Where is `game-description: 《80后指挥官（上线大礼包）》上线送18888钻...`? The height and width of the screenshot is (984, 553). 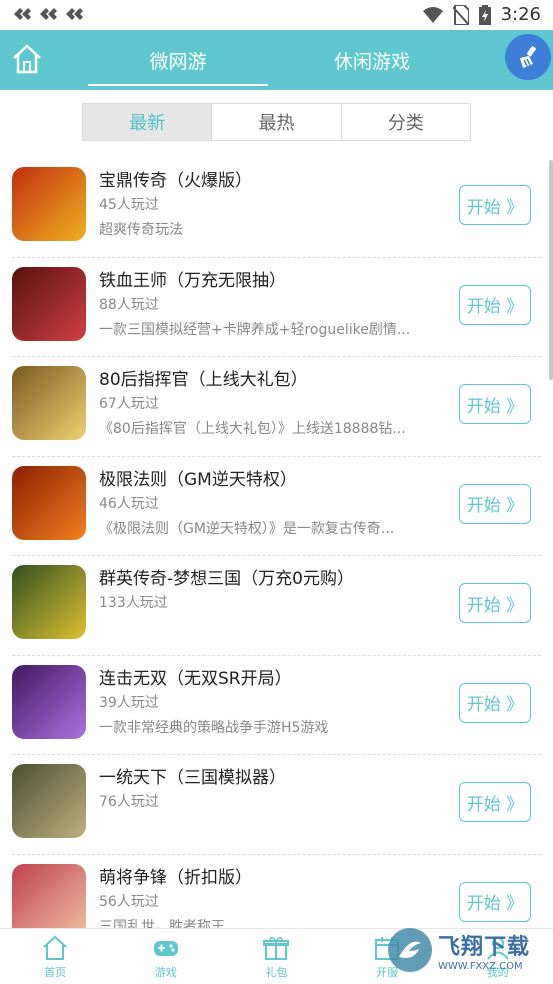 game-description: 《80后指挥官（上线大礼包）》上线送18888钻... is located at coordinates (252, 429).